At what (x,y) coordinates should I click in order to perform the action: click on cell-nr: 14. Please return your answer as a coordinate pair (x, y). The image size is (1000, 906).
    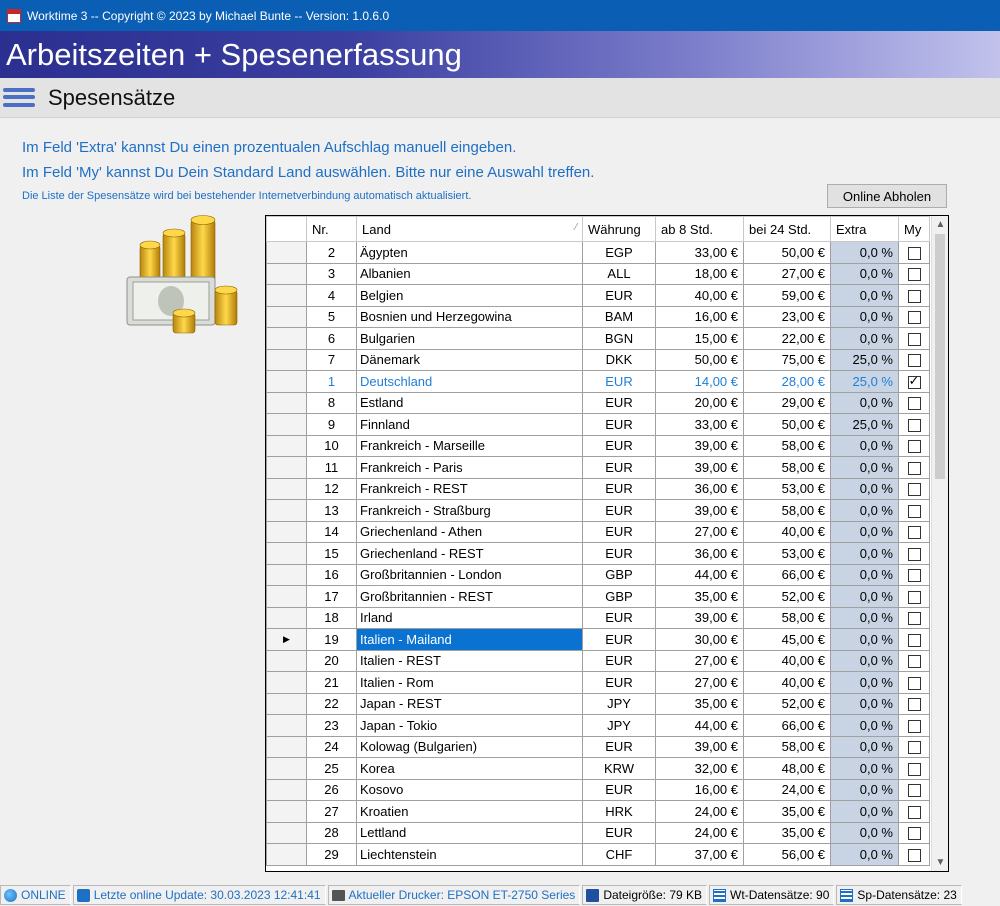
    Looking at the image, I should click on (331, 531).